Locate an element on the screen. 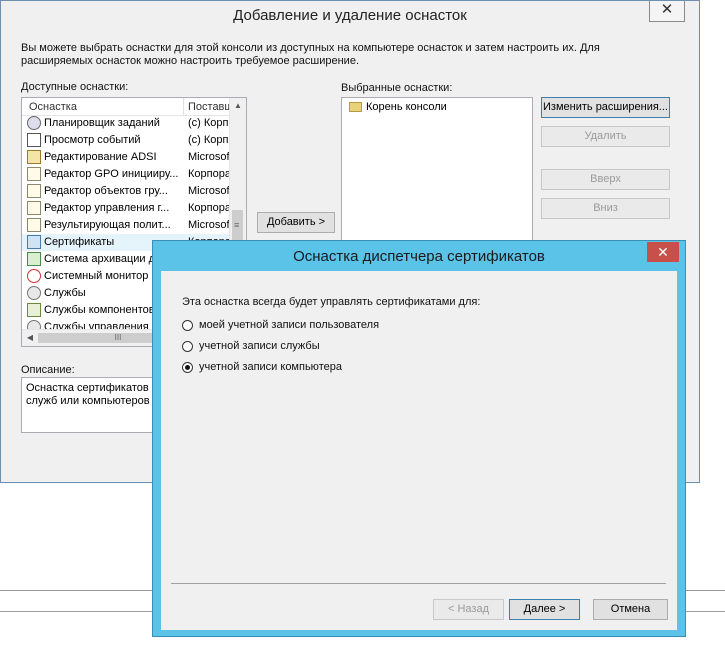  scroll-thumb: ≡ is located at coordinates (237, 227).